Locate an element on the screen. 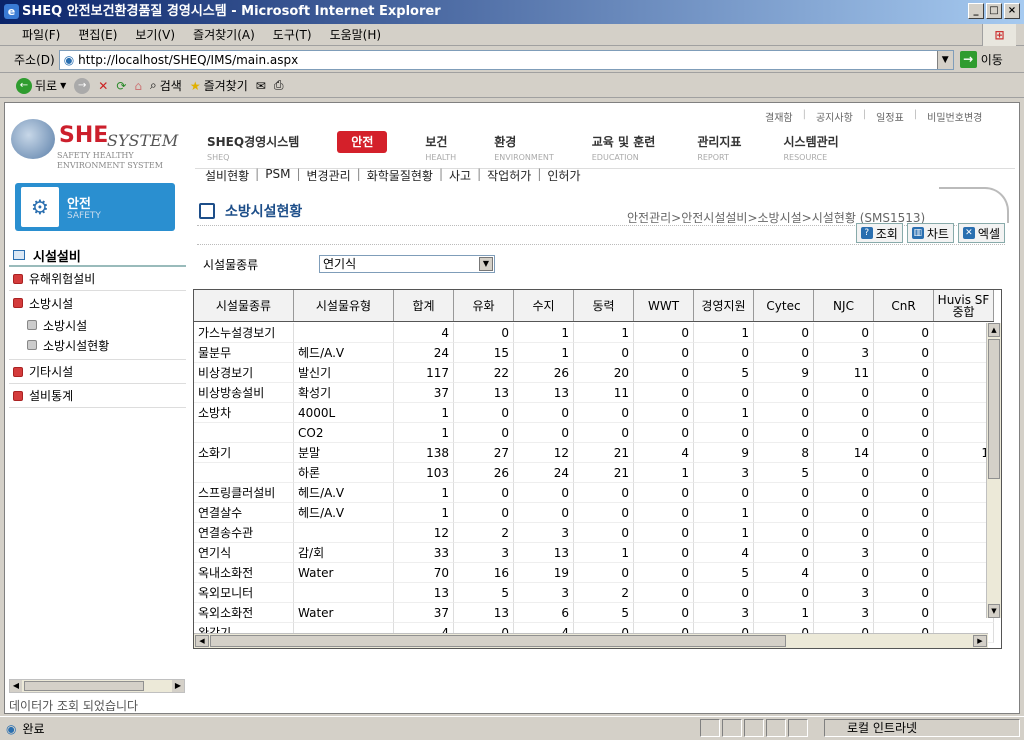  search-query-button: ? 조회 is located at coordinates (879, 233).